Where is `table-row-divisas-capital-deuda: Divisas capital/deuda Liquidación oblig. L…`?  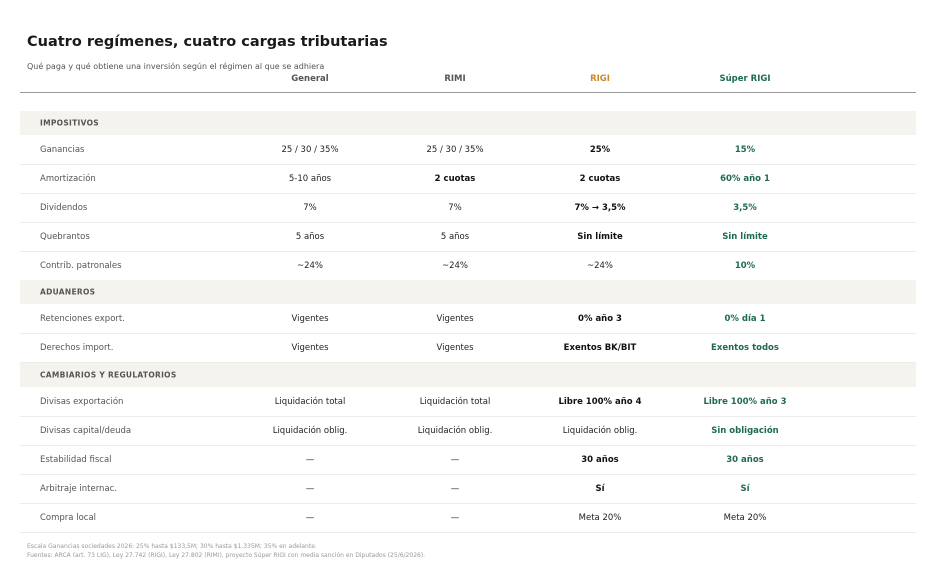
table-row-divisas-capital-deuda: Divisas capital/deuda Liquidación oblig. L… is located at coordinates (468, 431).